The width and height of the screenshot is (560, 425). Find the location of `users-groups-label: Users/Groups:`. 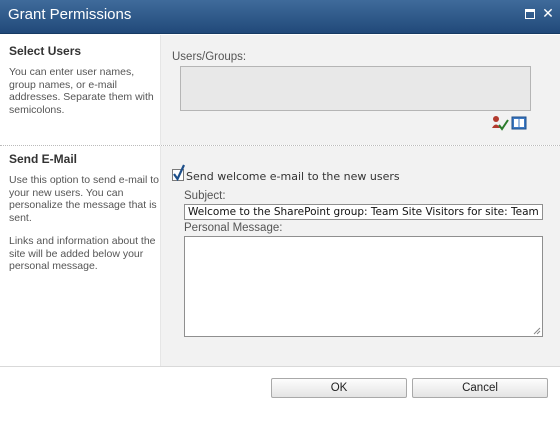

users-groups-label: Users/Groups: is located at coordinates (209, 57).